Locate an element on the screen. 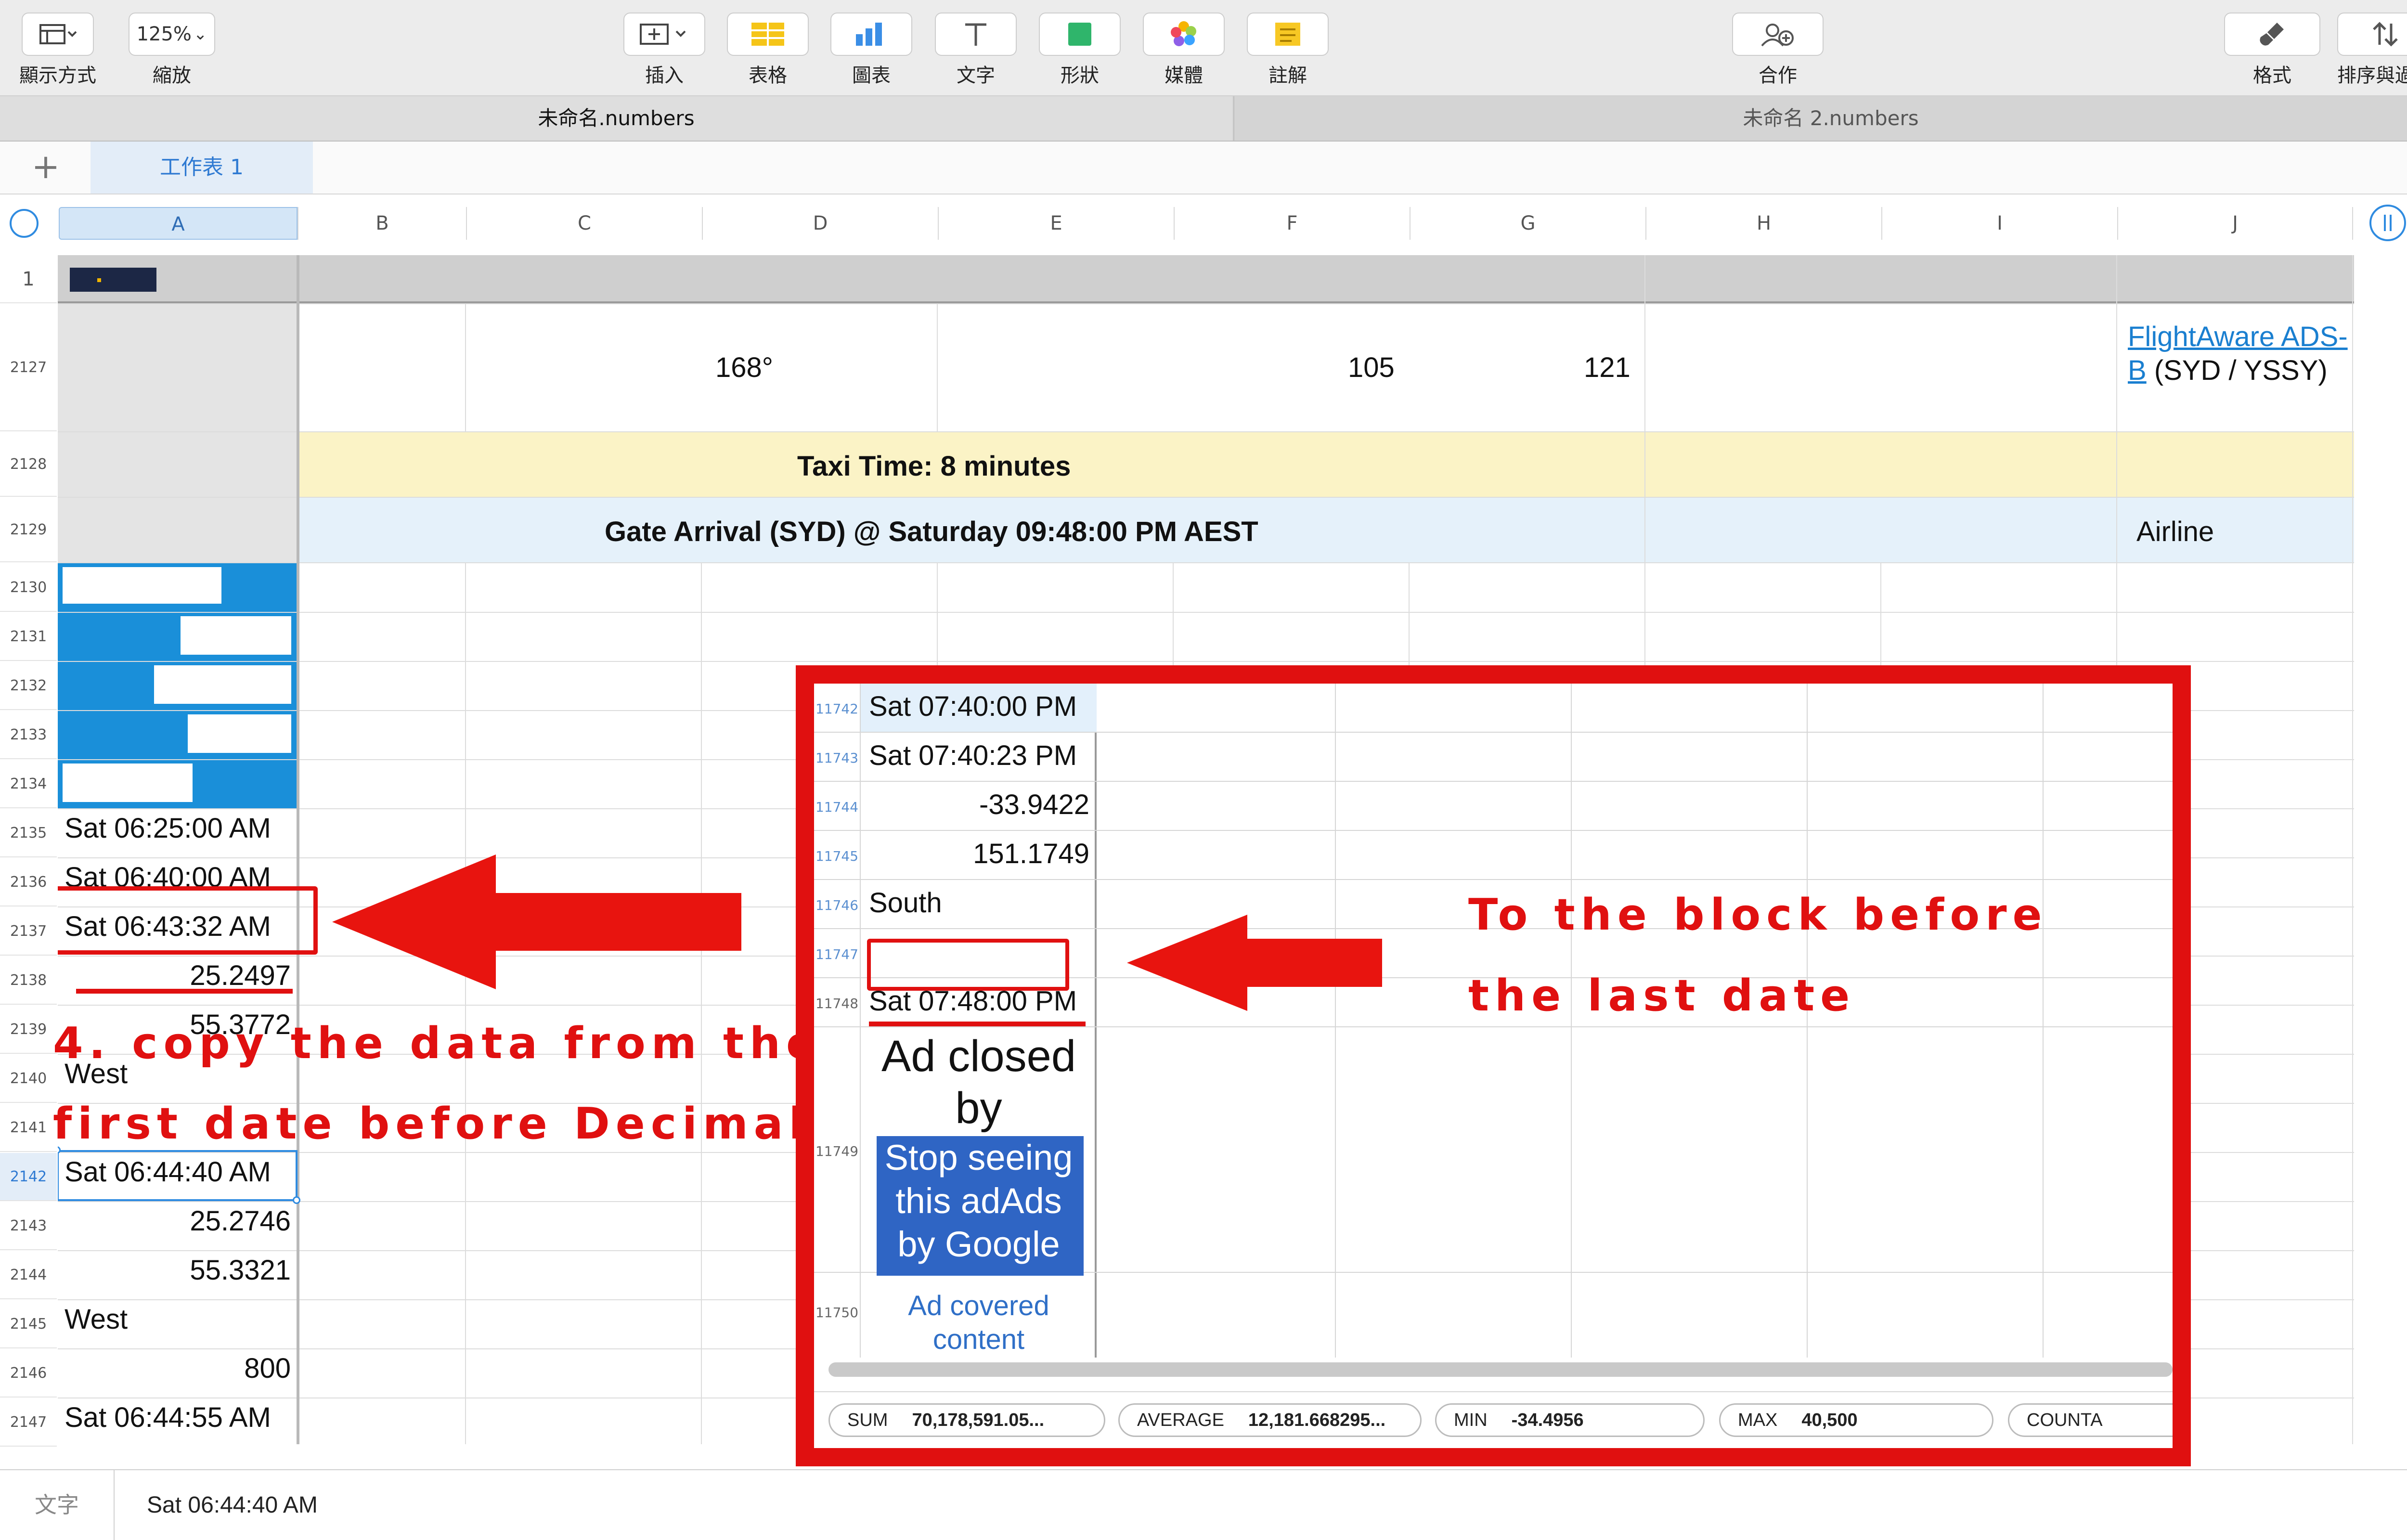 This screenshot has height=1540, width=2407. link-cell: FlightAware ADS-B (SYD / YSSY) is located at coordinates (2238, 354).